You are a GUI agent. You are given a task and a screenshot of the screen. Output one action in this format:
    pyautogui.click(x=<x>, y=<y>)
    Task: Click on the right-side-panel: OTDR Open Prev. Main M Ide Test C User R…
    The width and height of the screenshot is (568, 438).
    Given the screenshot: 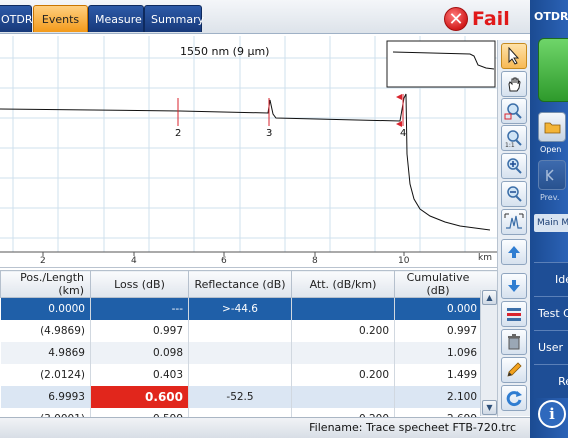 What is the action you would take?
    pyautogui.click(x=549, y=219)
    